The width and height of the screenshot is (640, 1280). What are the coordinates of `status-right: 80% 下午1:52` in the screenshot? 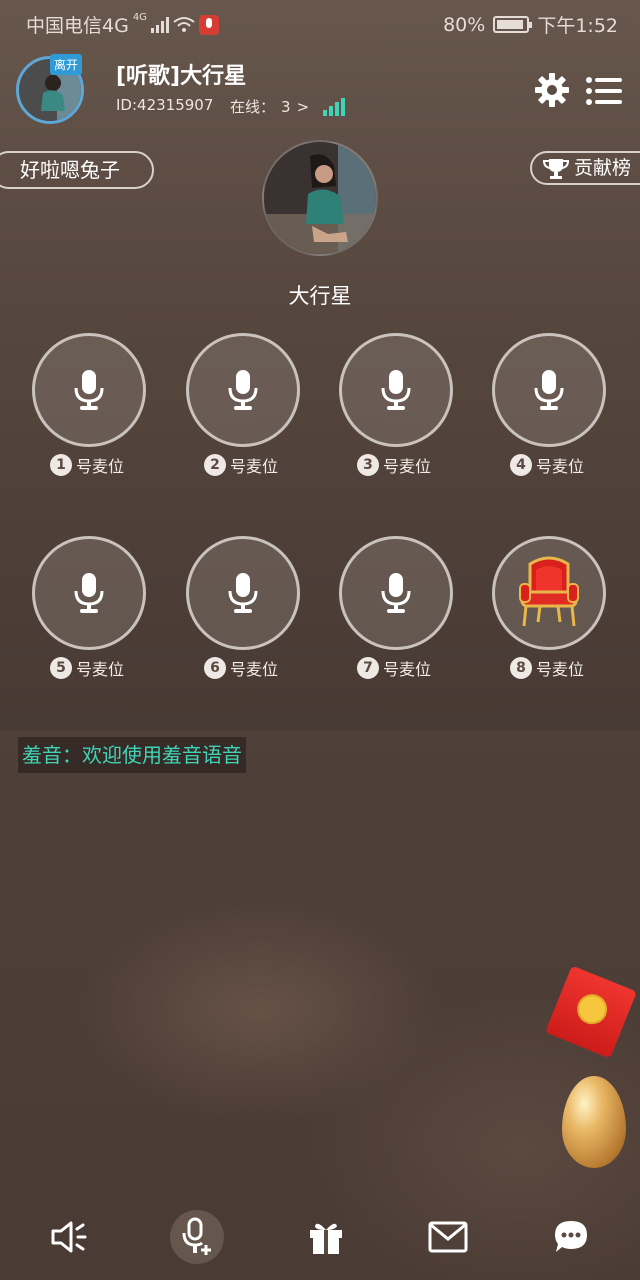 It's located at (530, 24).